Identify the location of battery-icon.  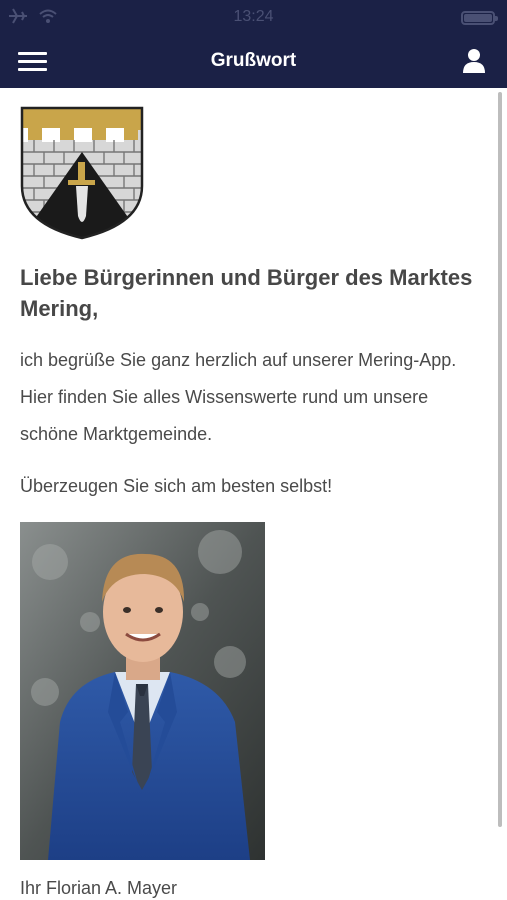
(479, 18).